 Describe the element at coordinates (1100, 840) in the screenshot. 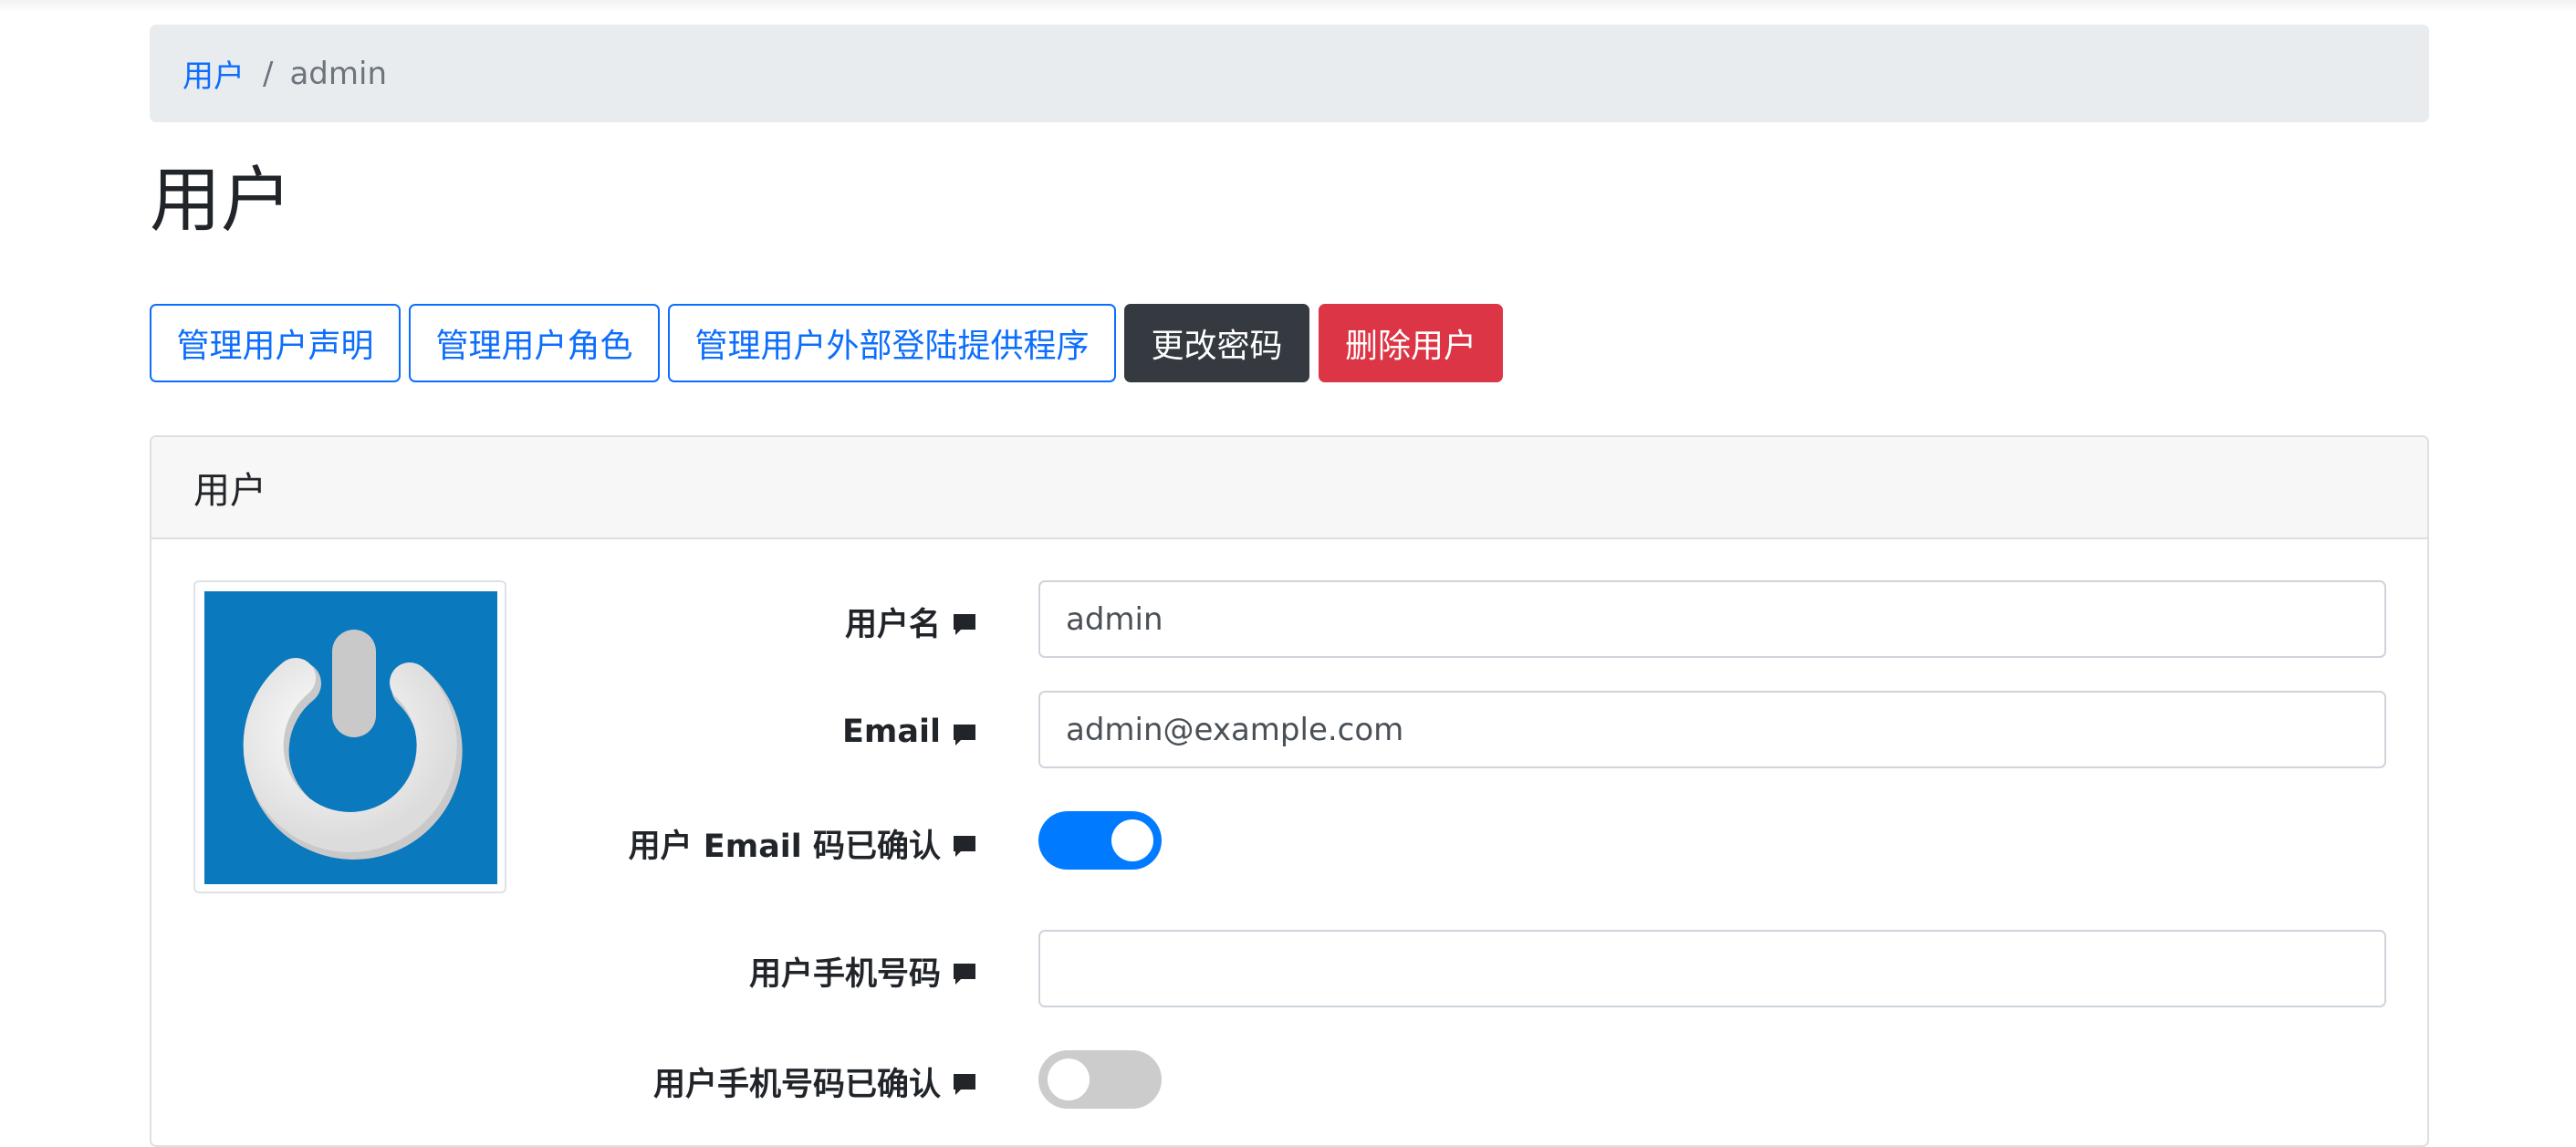

I see `email-confirmed-toggle` at that location.